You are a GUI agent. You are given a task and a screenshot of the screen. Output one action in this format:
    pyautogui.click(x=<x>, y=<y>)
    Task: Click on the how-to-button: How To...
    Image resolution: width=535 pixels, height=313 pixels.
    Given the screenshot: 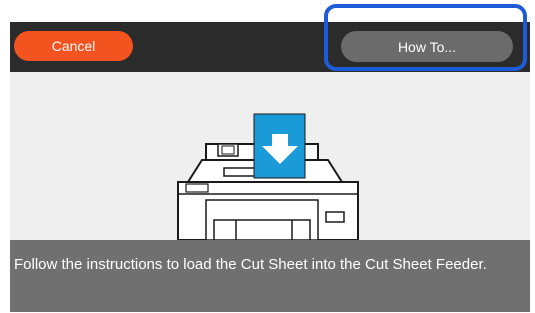 What is the action you would take?
    pyautogui.click(x=427, y=46)
    